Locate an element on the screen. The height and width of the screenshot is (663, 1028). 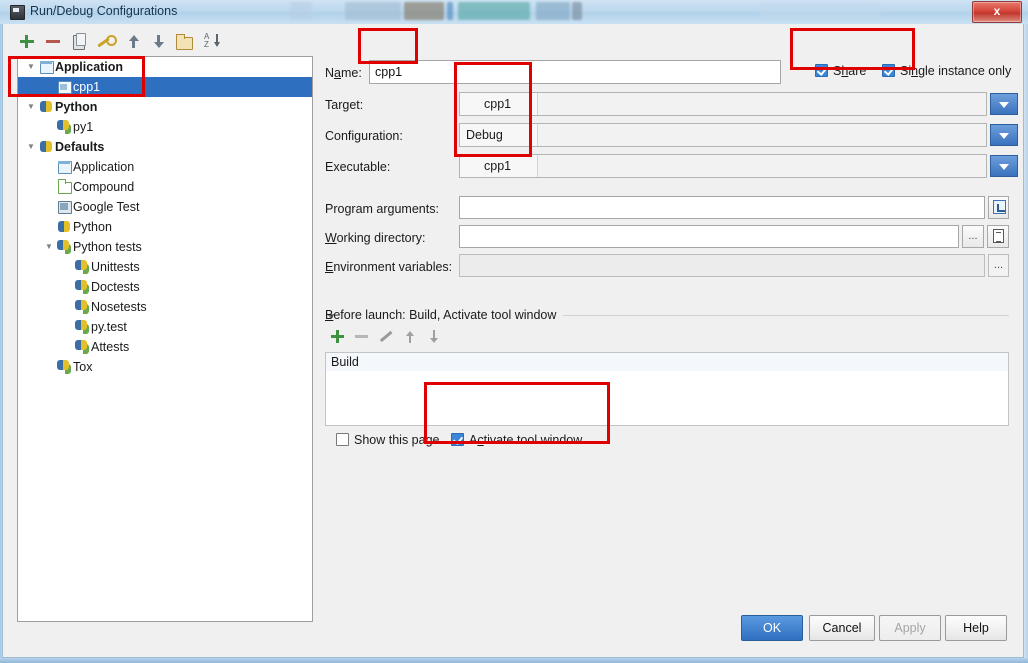
remove-task-button is located at coordinates (362, 337).